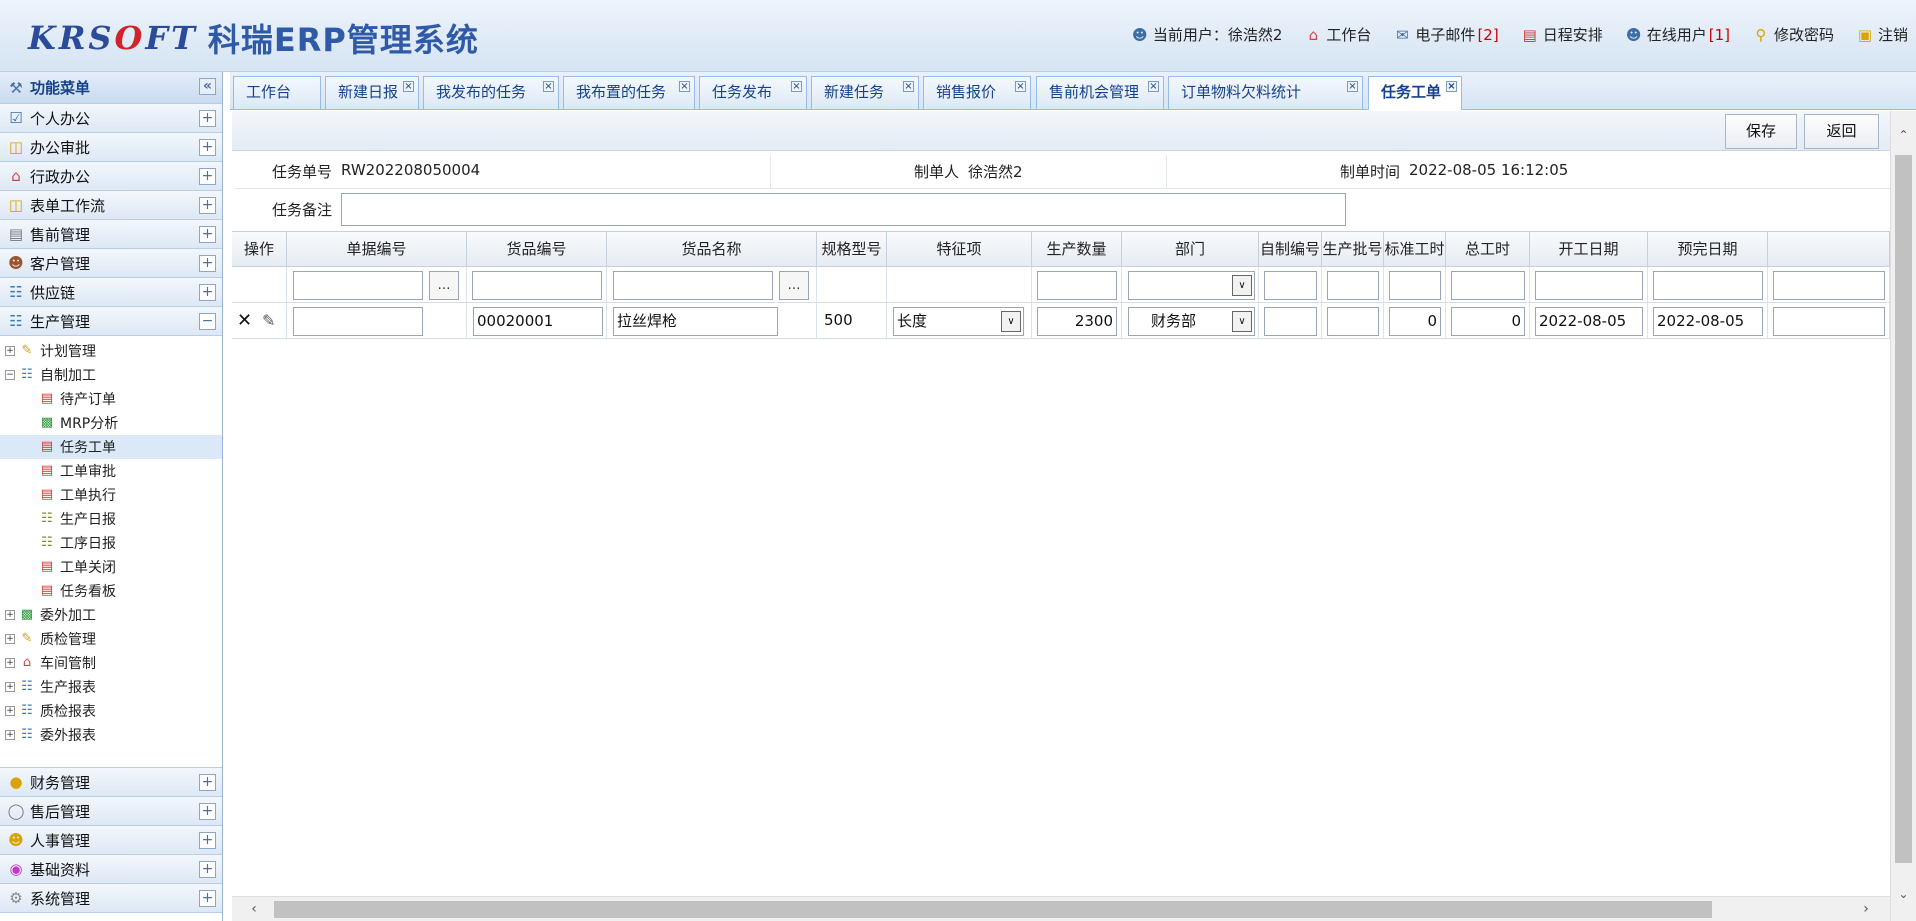 The image size is (1916, 921). What do you see at coordinates (88, 567) in the screenshot?
I see `tree-item-label: 工单关闭` at bounding box center [88, 567].